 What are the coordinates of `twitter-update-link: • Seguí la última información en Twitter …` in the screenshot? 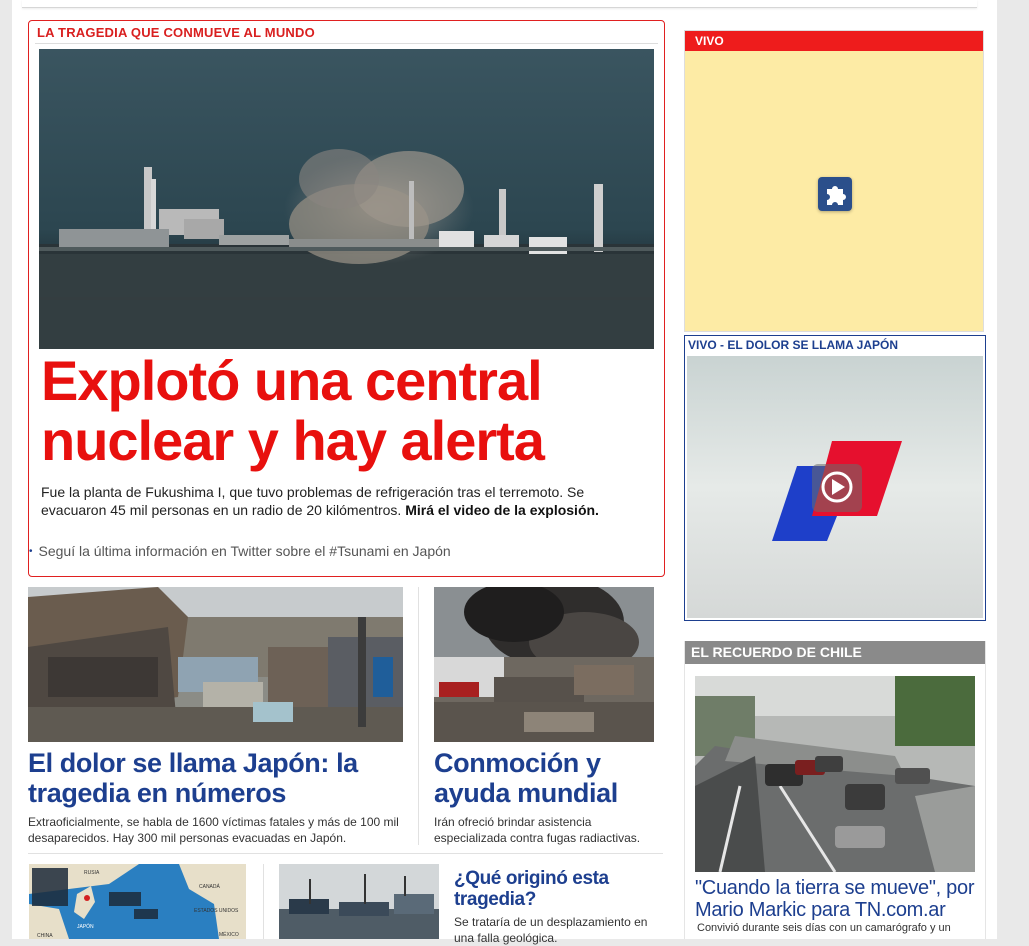 It's located at (240, 551).